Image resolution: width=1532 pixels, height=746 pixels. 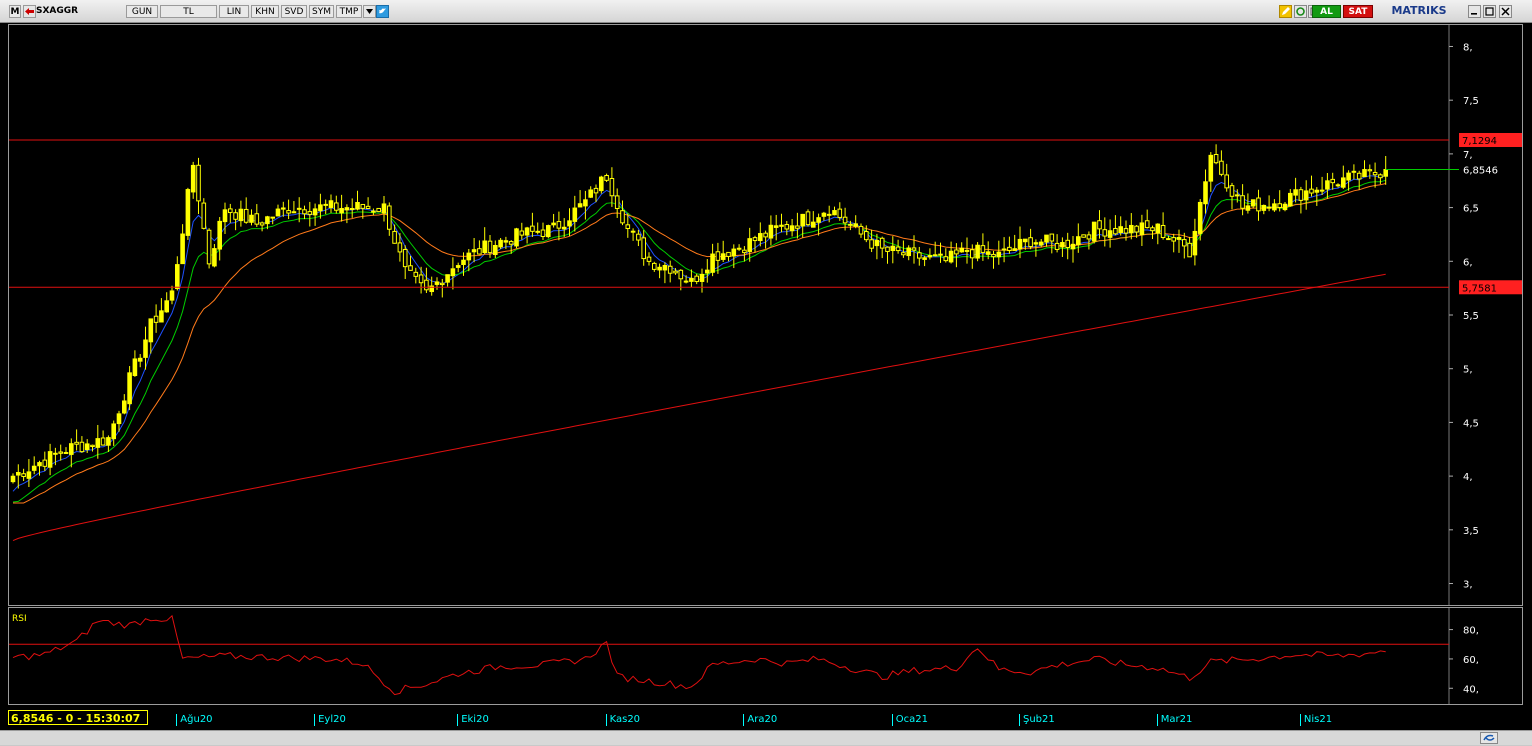 What do you see at coordinates (1300, 11) in the screenshot?
I see `refresh-icon` at bounding box center [1300, 11].